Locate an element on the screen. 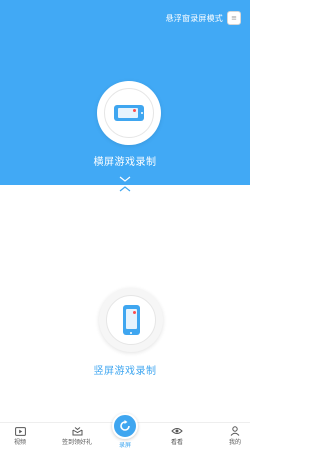  eye-icon is located at coordinates (177, 431).